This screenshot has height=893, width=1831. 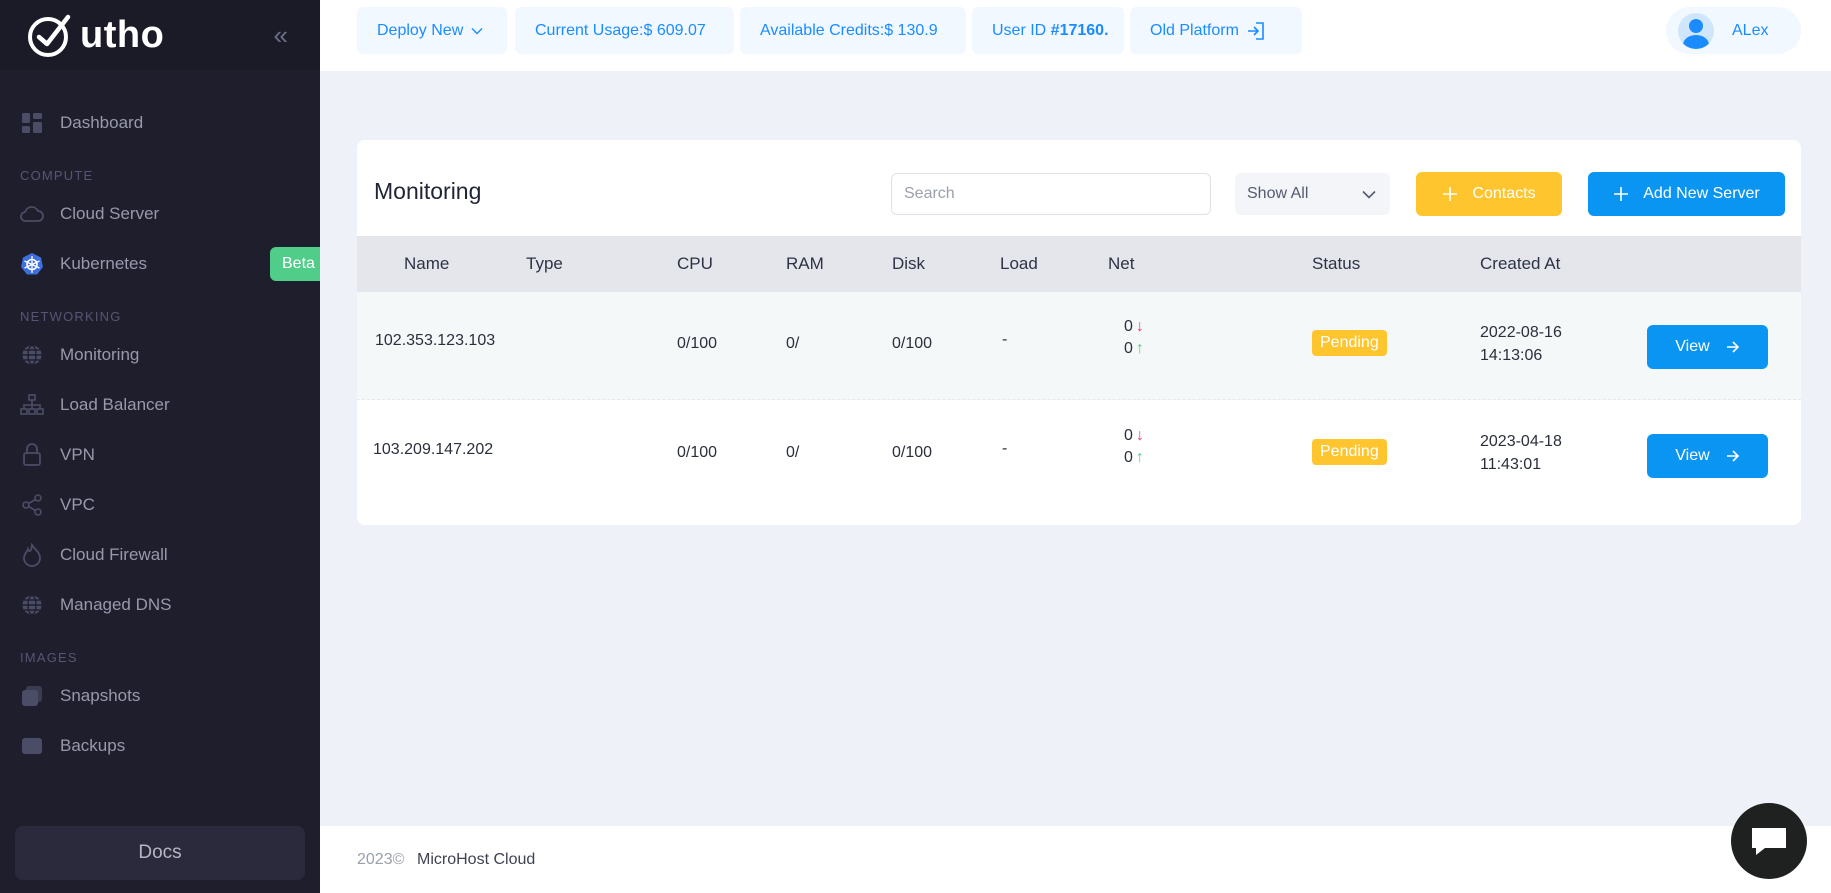 What do you see at coordinates (1511, 464) in the screenshot?
I see `created-time: 11:43:01` at bounding box center [1511, 464].